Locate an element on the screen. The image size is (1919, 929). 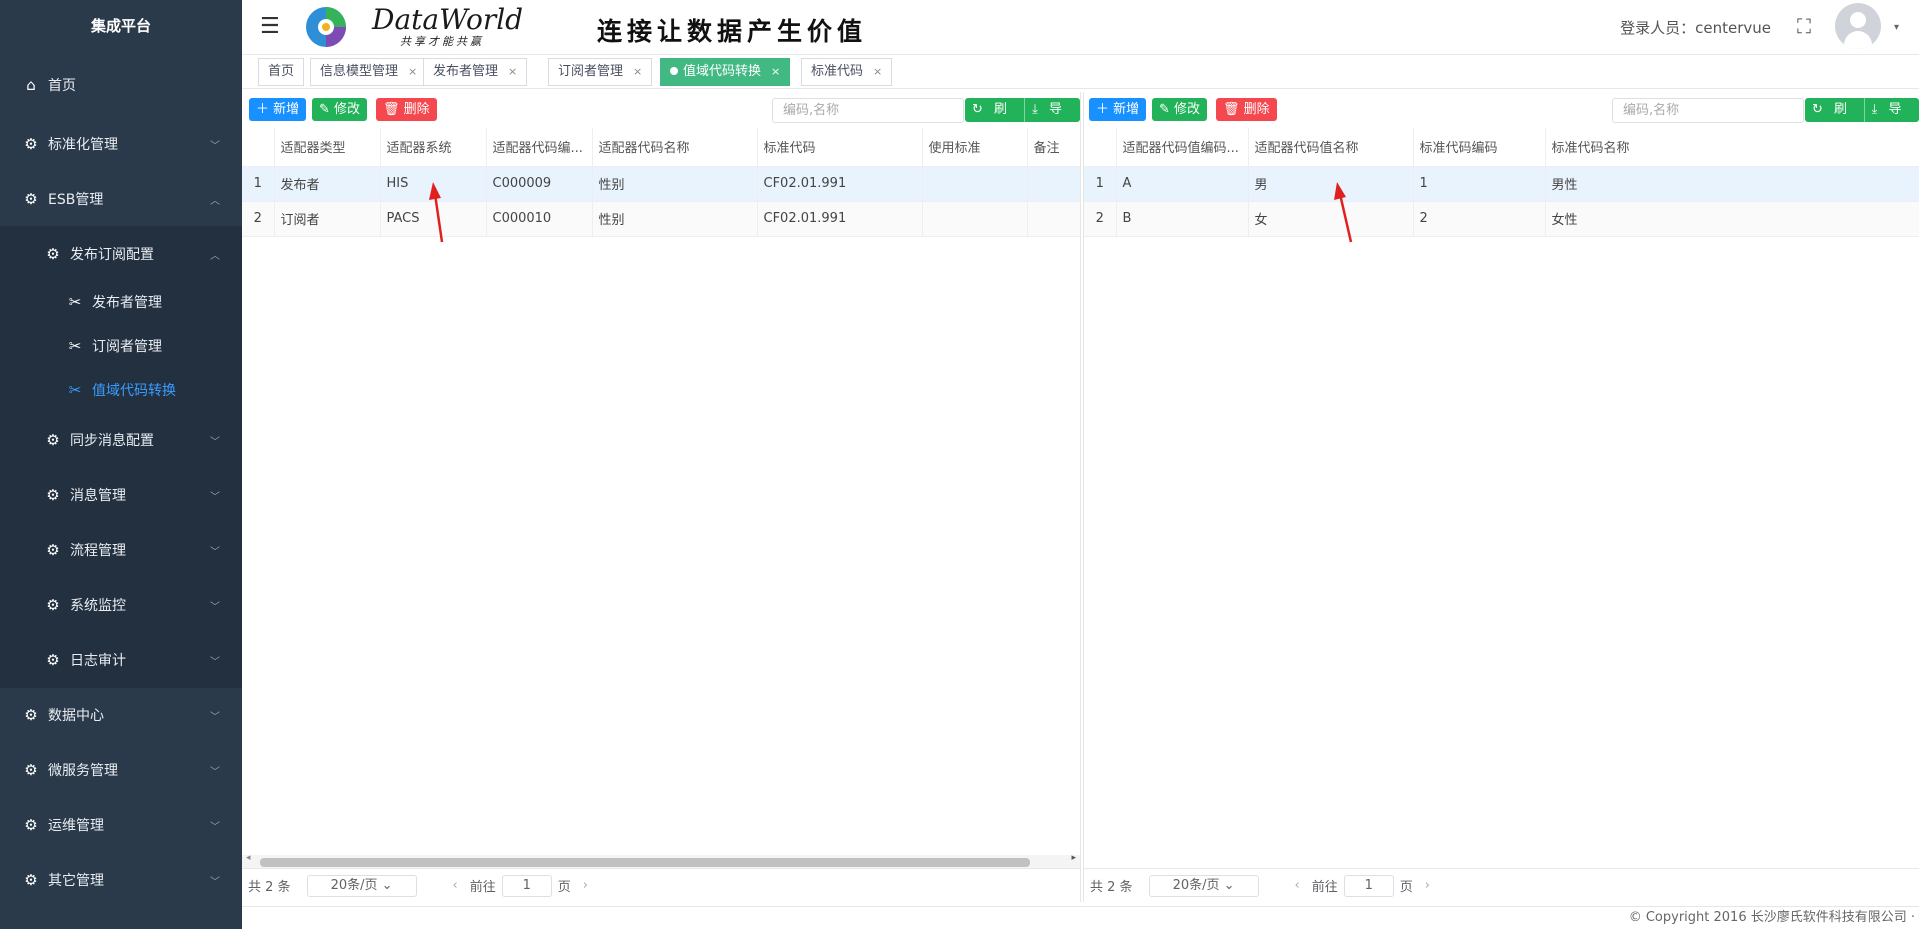
column-header: 标准代码 is located at coordinates (840, 147).